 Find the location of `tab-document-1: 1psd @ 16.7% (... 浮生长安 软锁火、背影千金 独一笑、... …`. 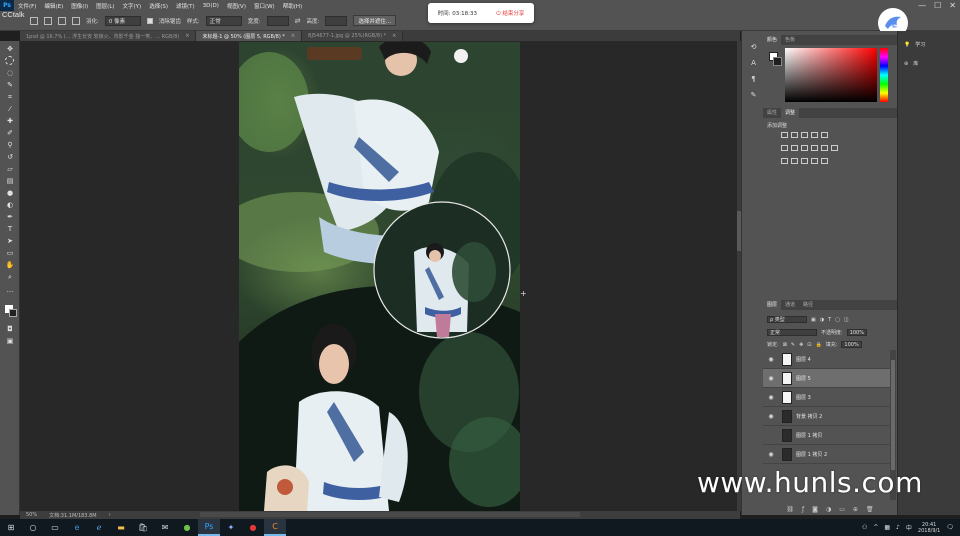

tab-document-1: 1psd @ 16.7% (... 浮生长安 软锁火、背影千金 独一笑、... … is located at coordinates (108, 36).